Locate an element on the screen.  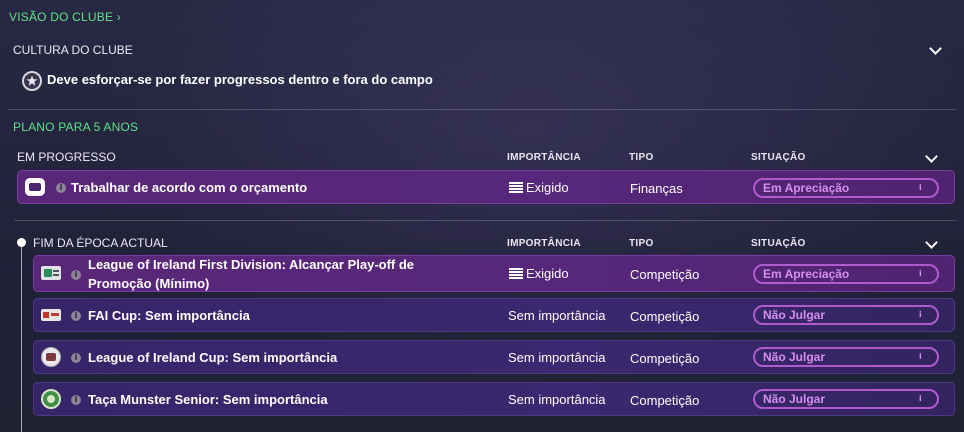
in-progress-title: EM PROGRESSO is located at coordinates (66, 157).